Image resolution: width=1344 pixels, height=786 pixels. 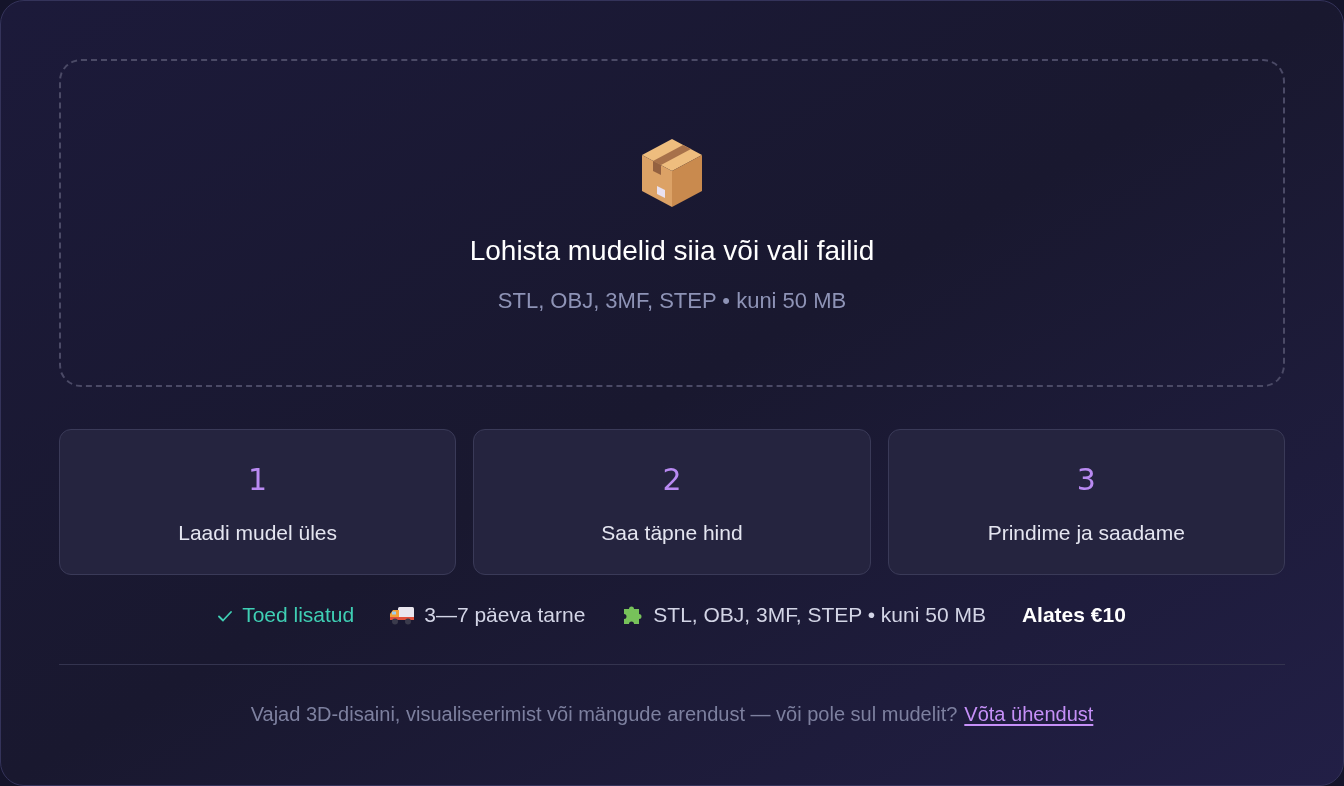 What do you see at coordinates (298, 615) in the screenshot?
I see `feature-text: Toed lisatud` at bounding box center [298, 615].